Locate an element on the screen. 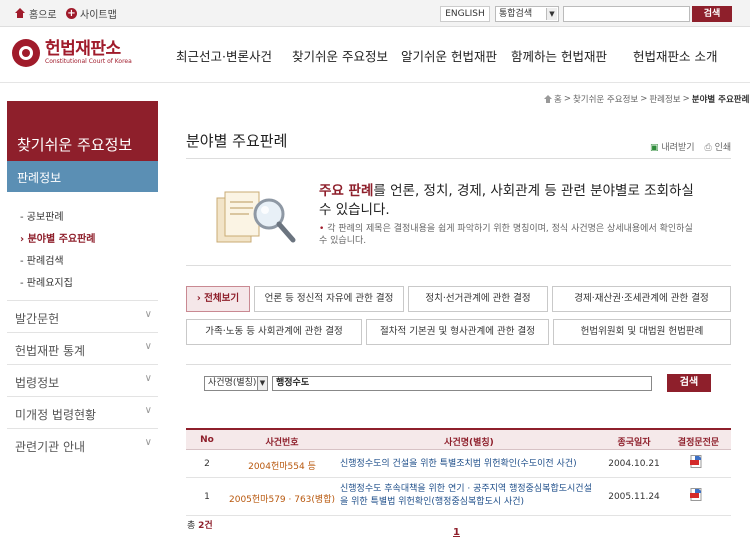  category-freedom-of-expression: 언론 등 정신적 자유에 관한 결정 is located at coordinates (329, 299).